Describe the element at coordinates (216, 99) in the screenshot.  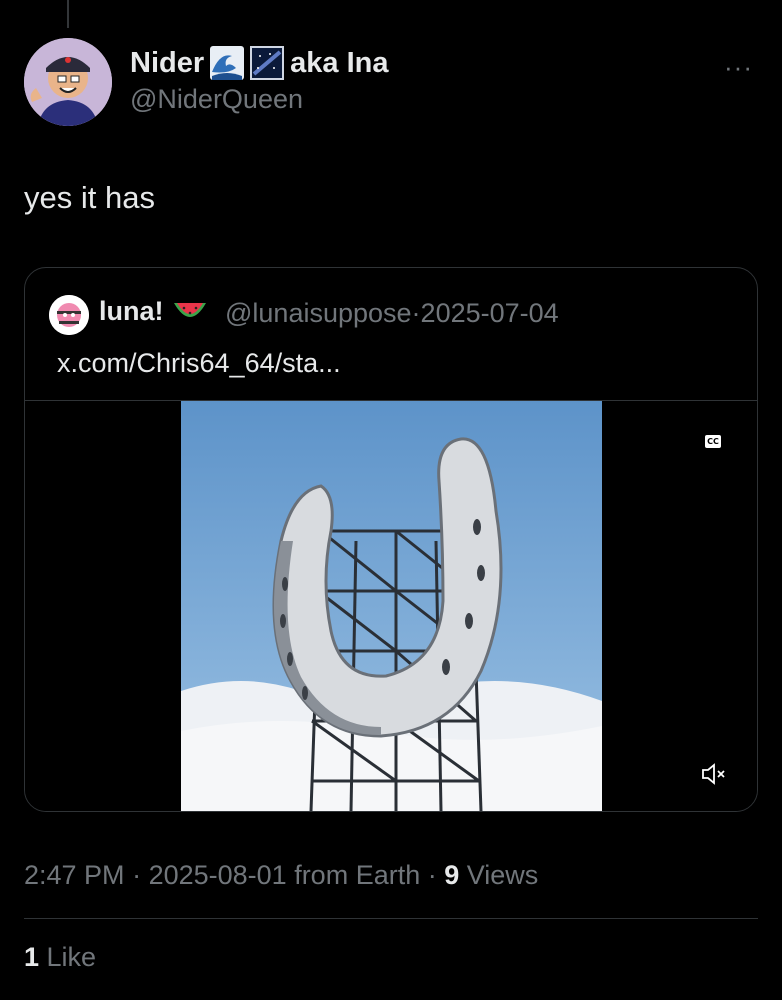
I see `author-handle: @NiderQueen` at that location.